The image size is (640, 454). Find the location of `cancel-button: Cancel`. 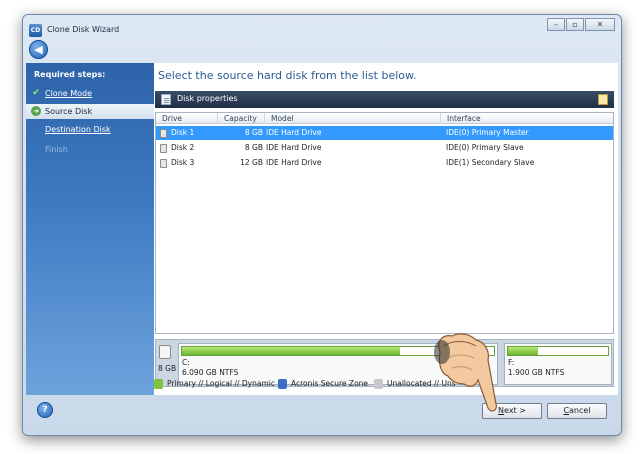

cancel-button: Cancel is located at coordinates (577, 411).